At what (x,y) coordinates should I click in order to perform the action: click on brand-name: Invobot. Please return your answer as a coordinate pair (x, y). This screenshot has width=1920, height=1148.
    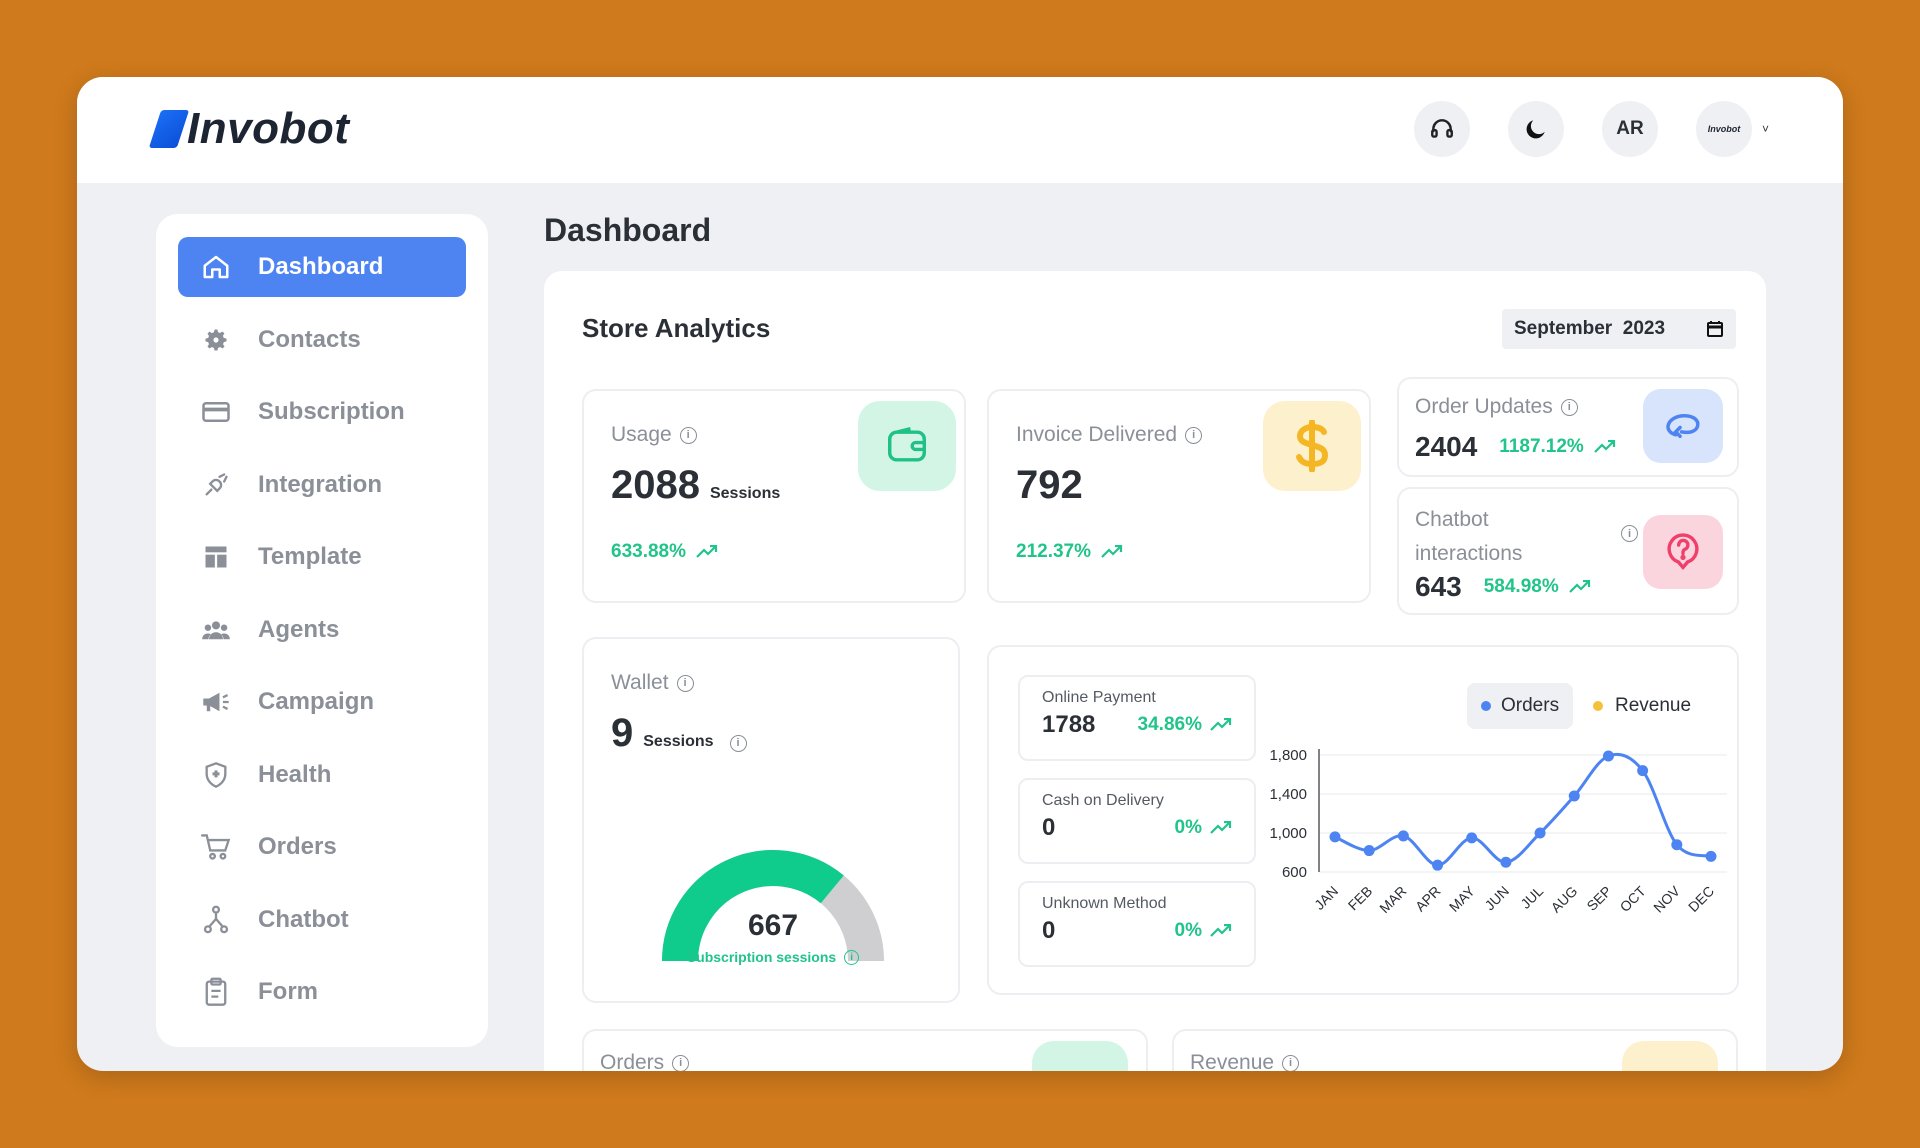
    Looking at the image, I should click on (268, 128).